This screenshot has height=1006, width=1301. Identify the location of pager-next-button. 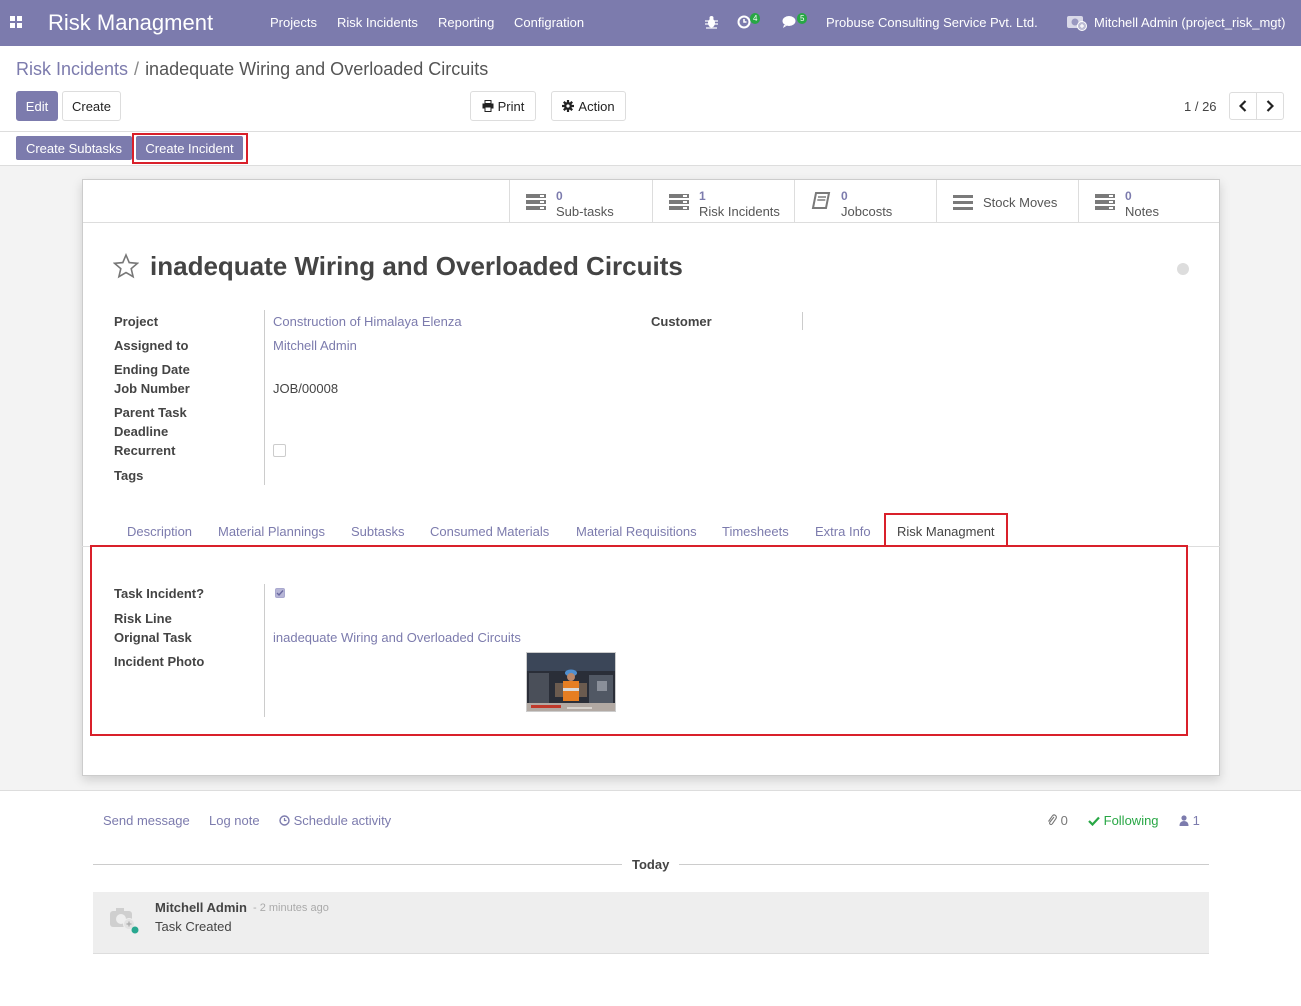
(1270, 106).